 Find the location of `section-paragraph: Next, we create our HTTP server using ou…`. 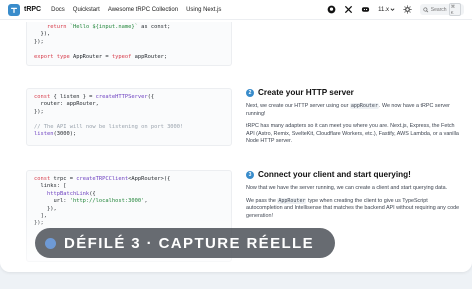

section-paragraph: Next, we create our HTTP server using ou… is located at coordinates (348, 110).